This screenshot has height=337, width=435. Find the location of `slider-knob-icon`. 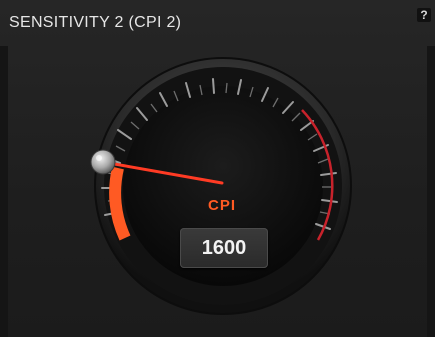

slider-knob-icon is located at coordinates (103, 162).